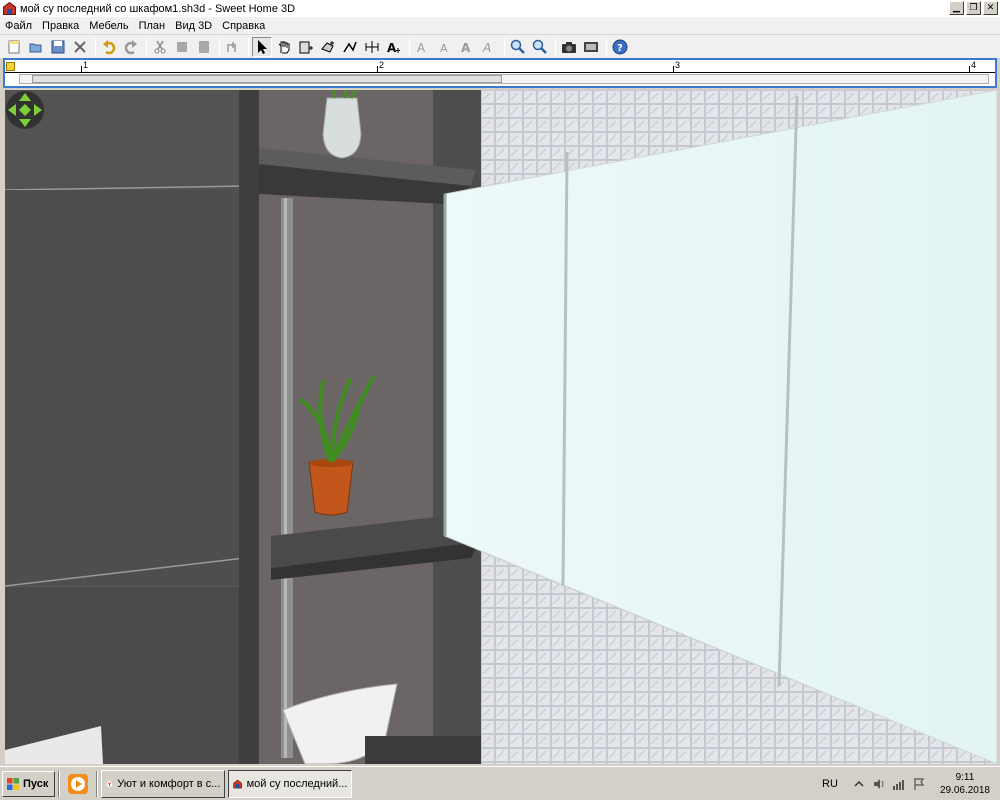 This screenshot has width=1000, height=800. I want to click on cut-tool-icon, so click(80, 46).